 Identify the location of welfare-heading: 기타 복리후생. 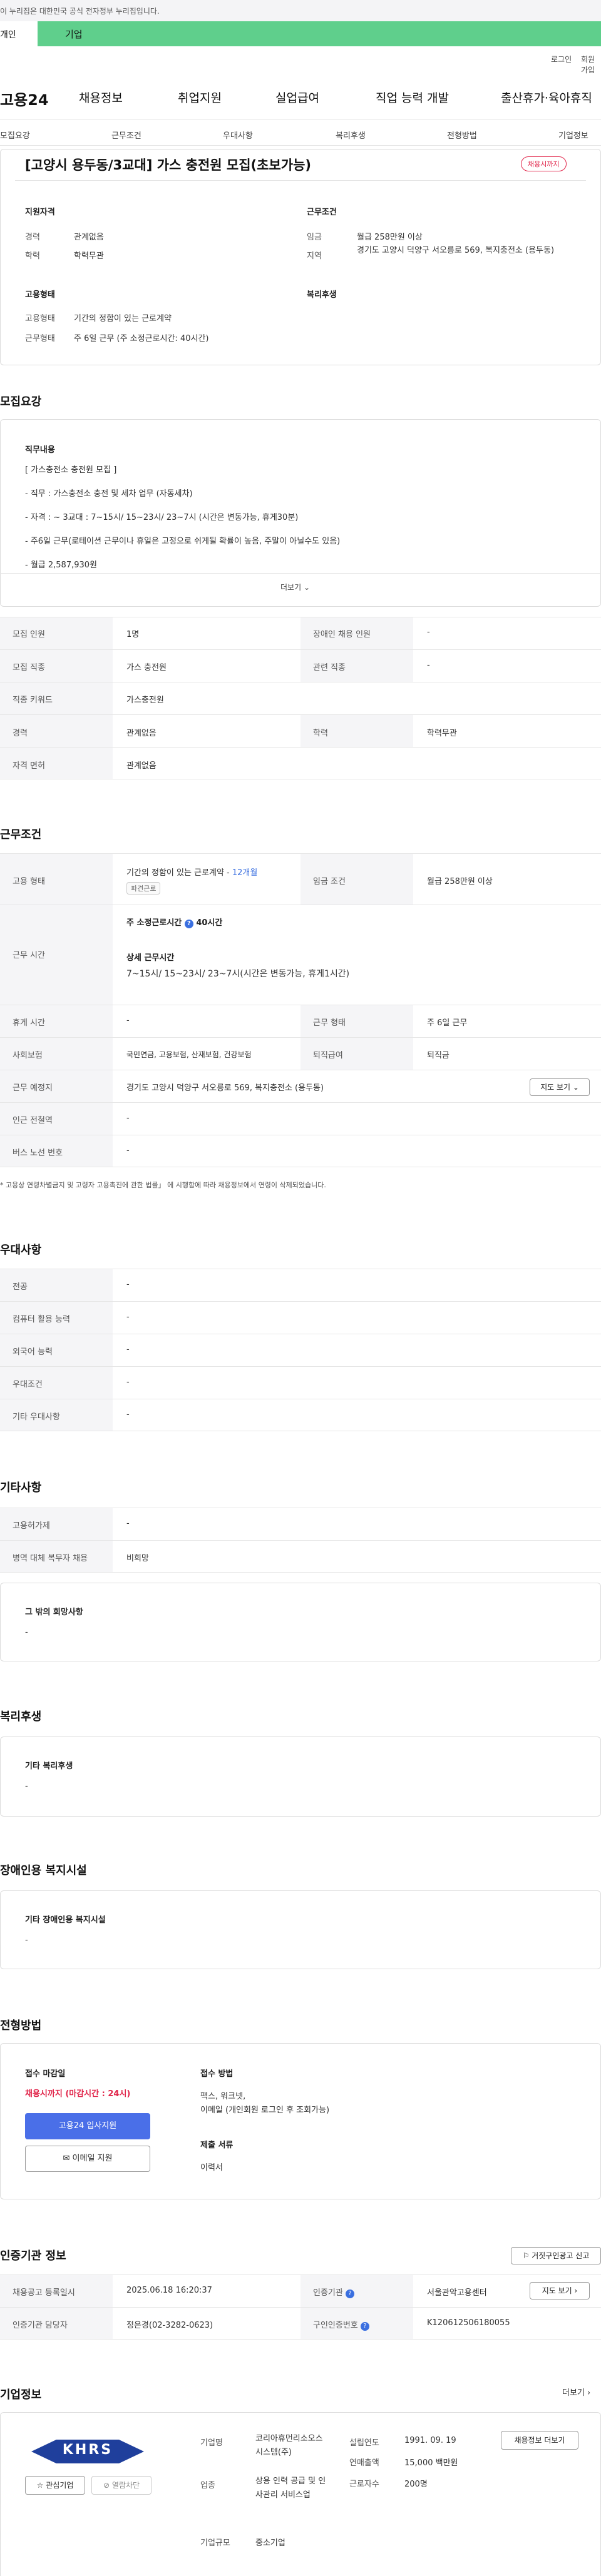
(49, 1766).